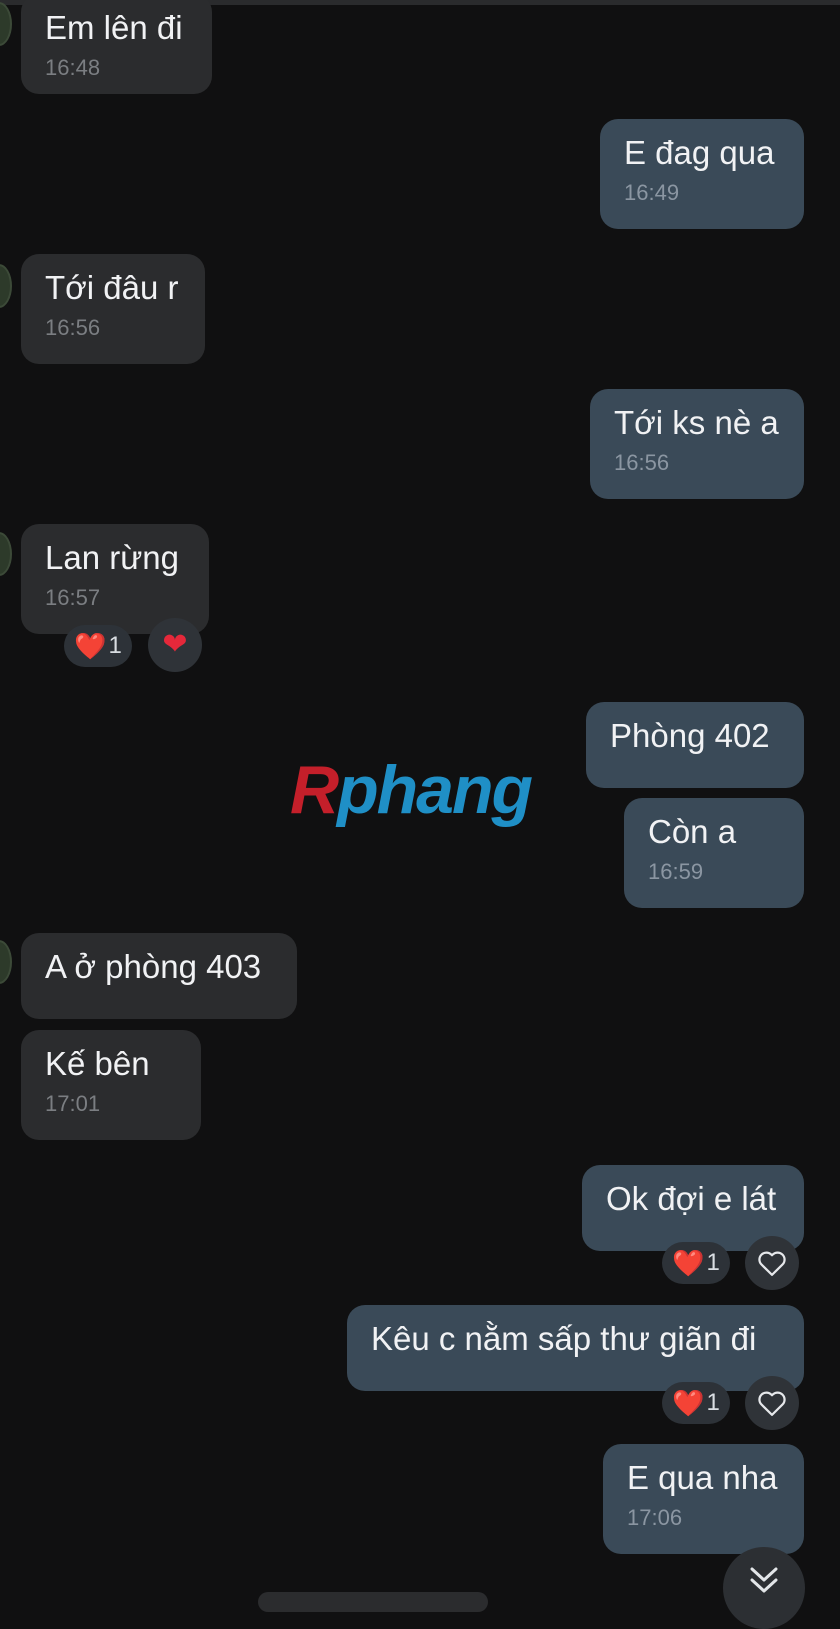  Describe the element at coordinates (411, 790) in the screenshot. I see `watermark-logo: Rphang` at that location.